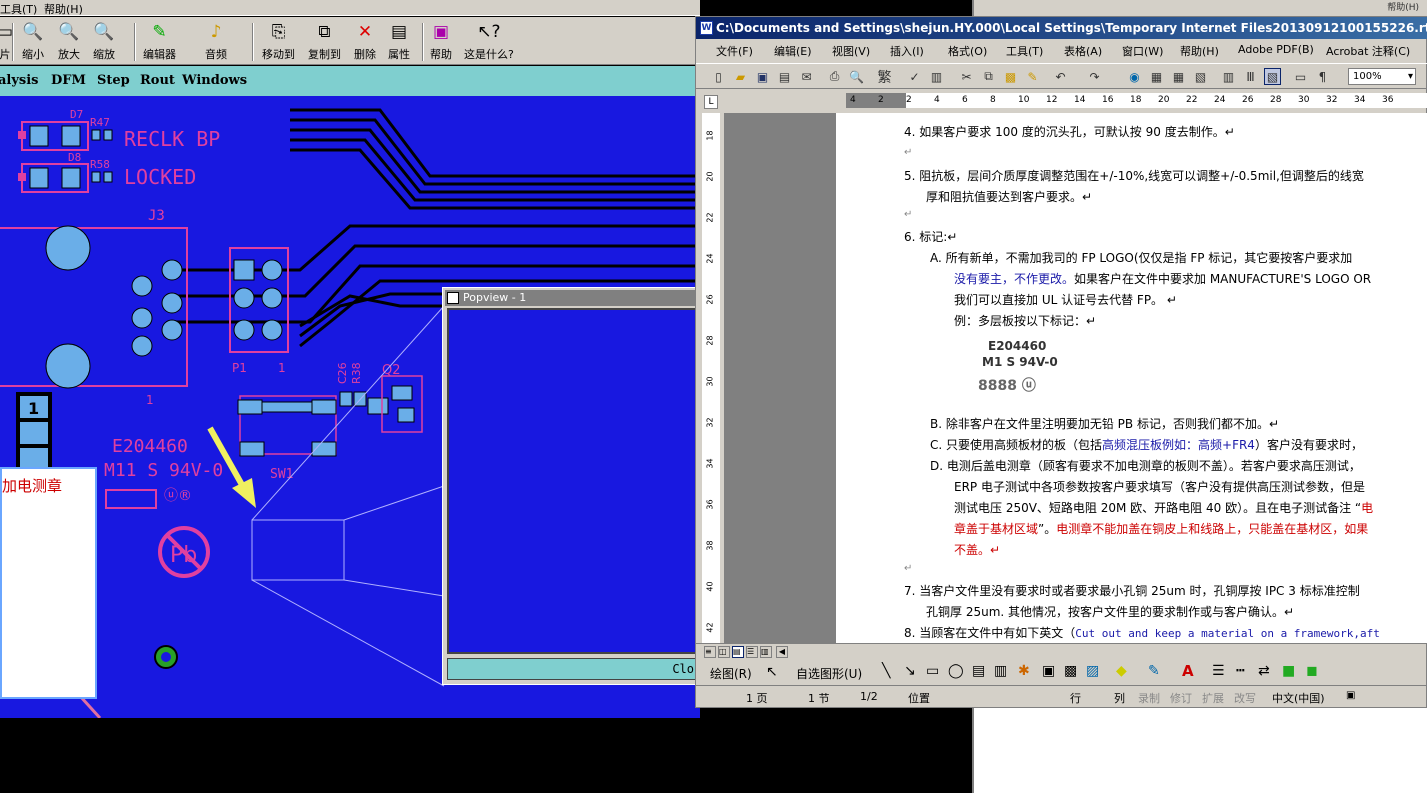 The height and width of the screenshot is (793, 1427). I want to click on paste-icon: ▩, so click(1010, 76).